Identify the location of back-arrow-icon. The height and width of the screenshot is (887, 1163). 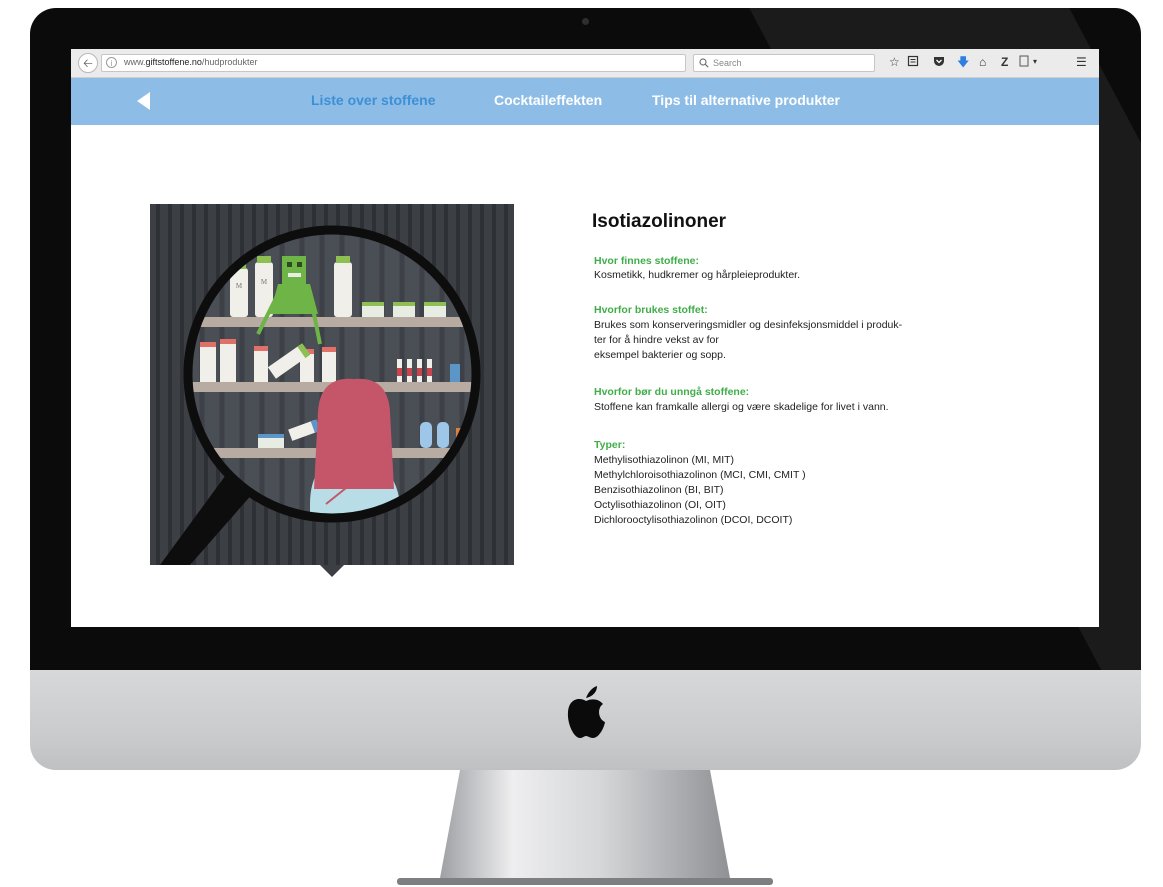
(143, 101).